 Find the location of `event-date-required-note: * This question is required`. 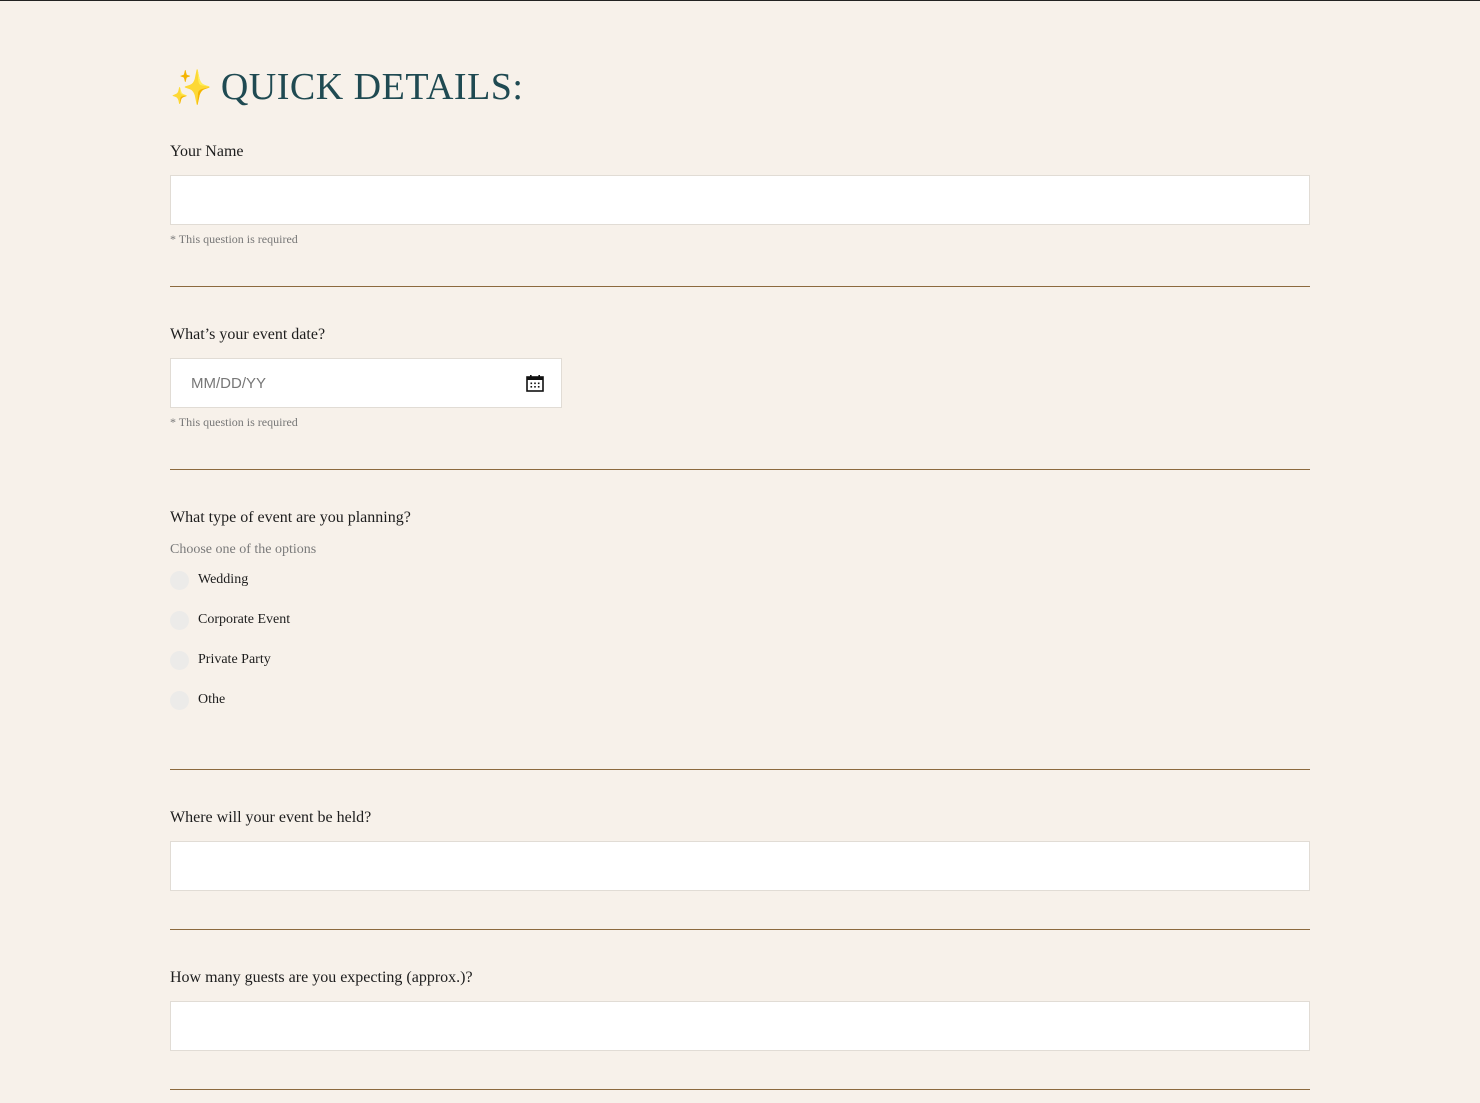

event-date-required-note: * This question is required is located at coordinates (234, 422).